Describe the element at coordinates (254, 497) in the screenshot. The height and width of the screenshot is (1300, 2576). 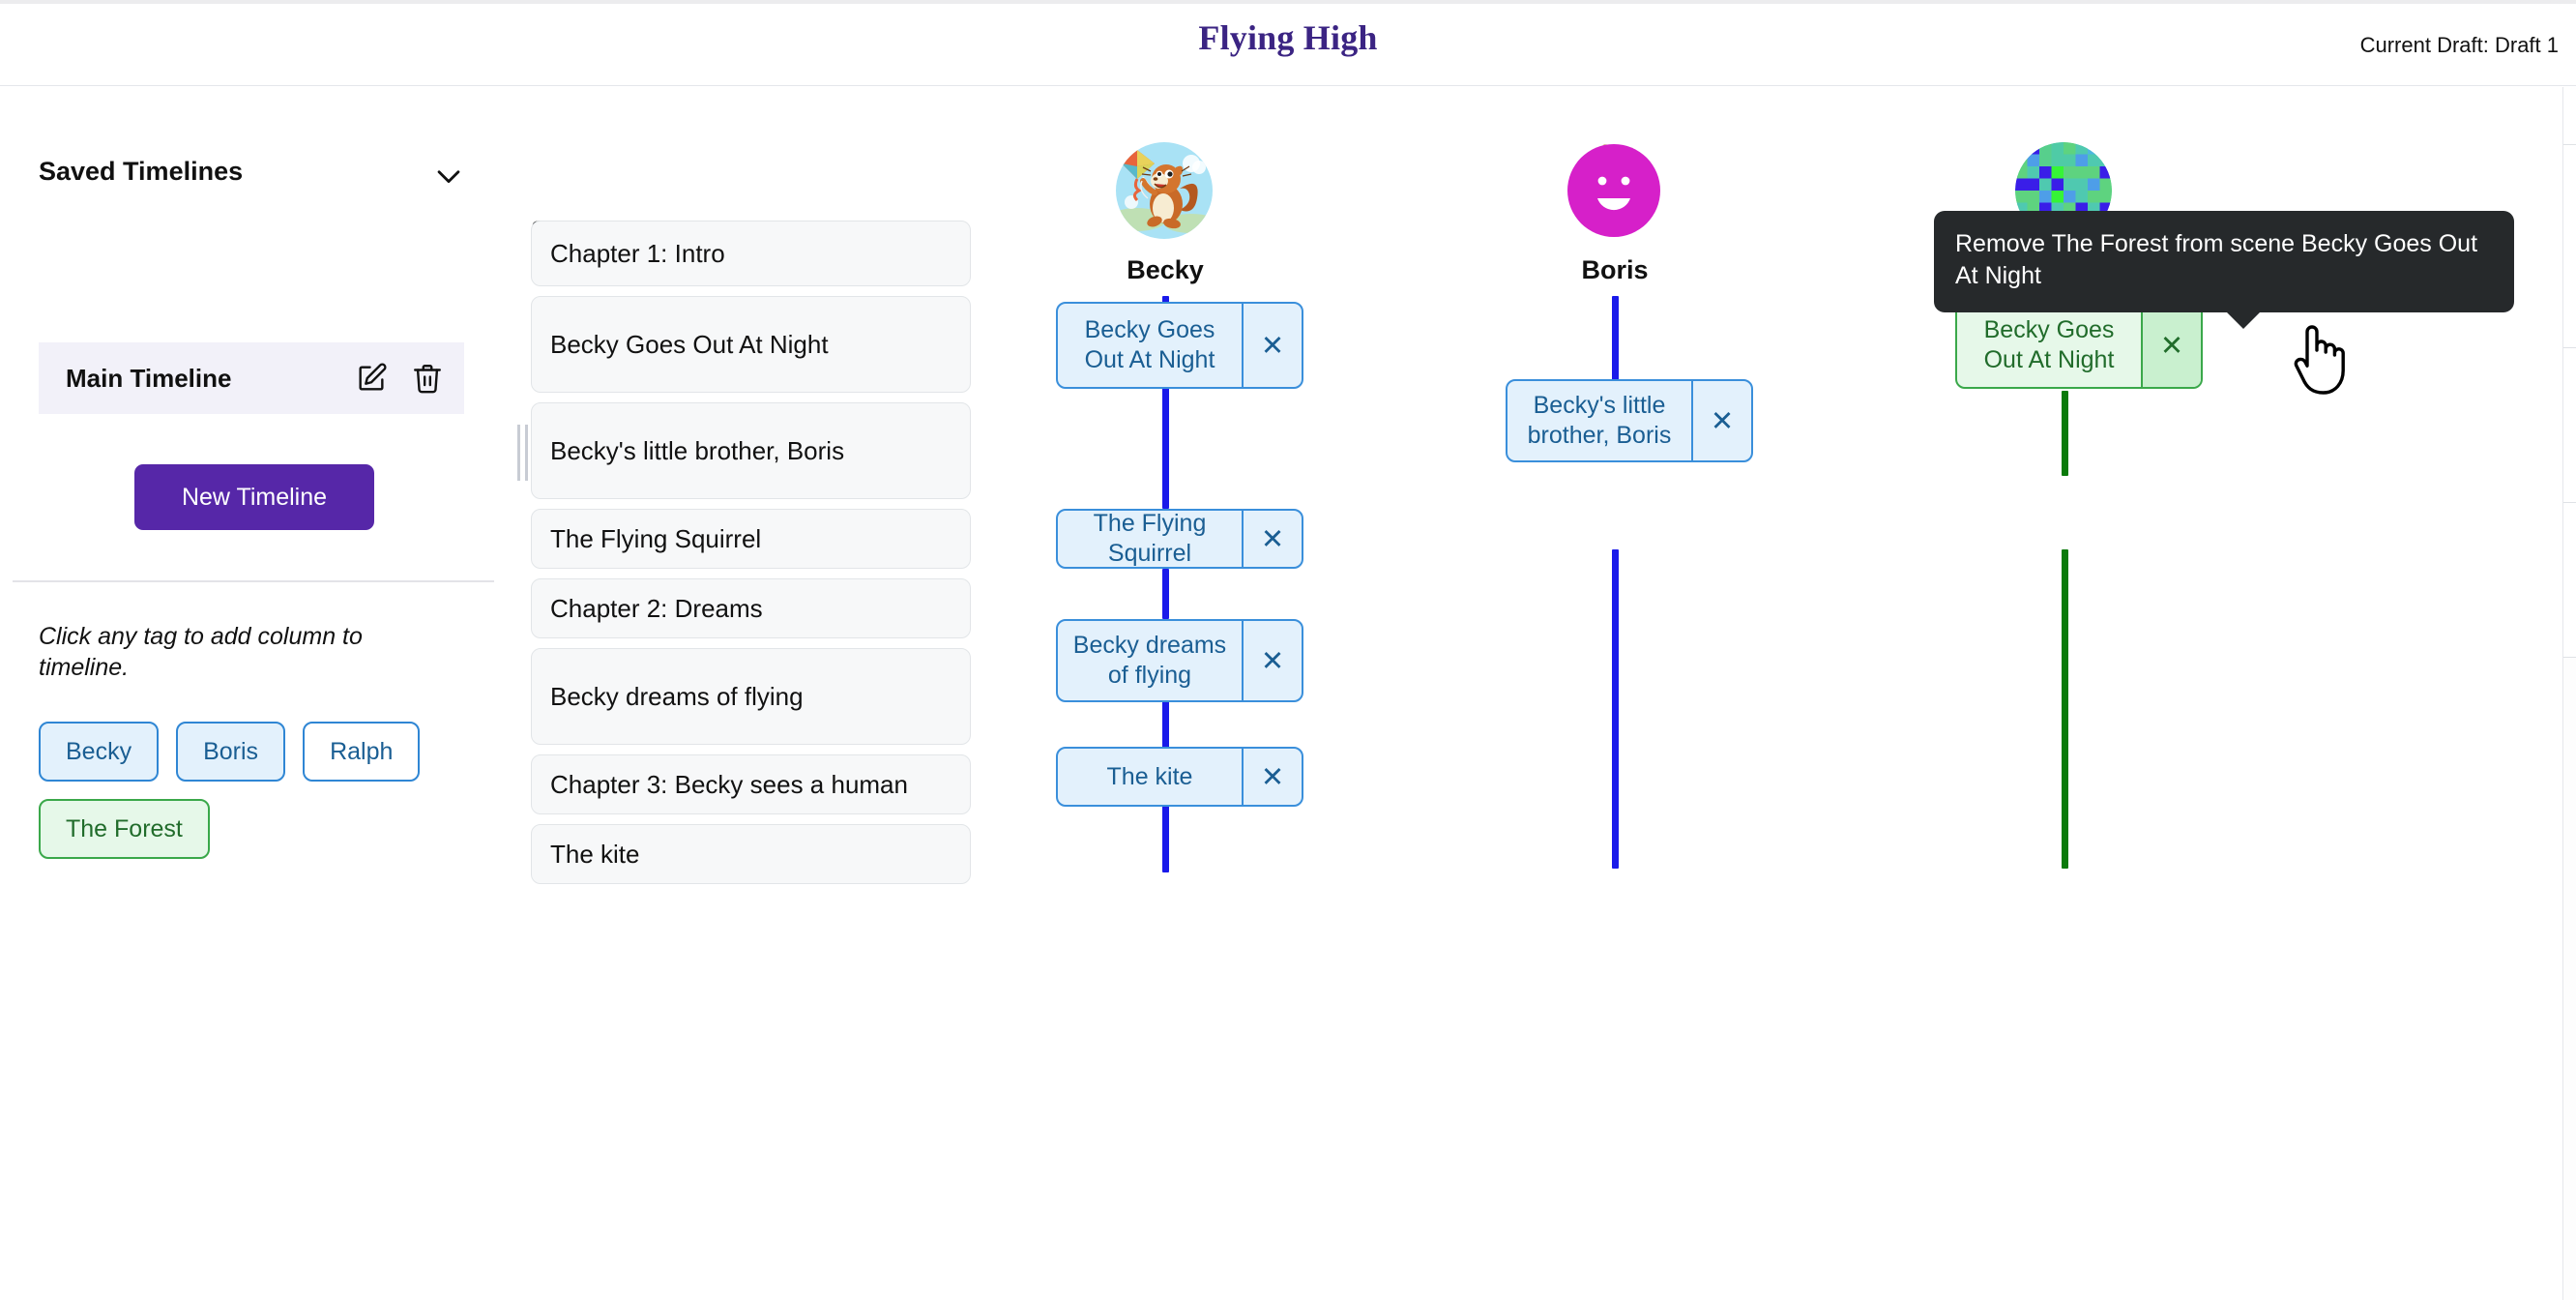
I see `new-timeline-button: New Timeline` at that location.